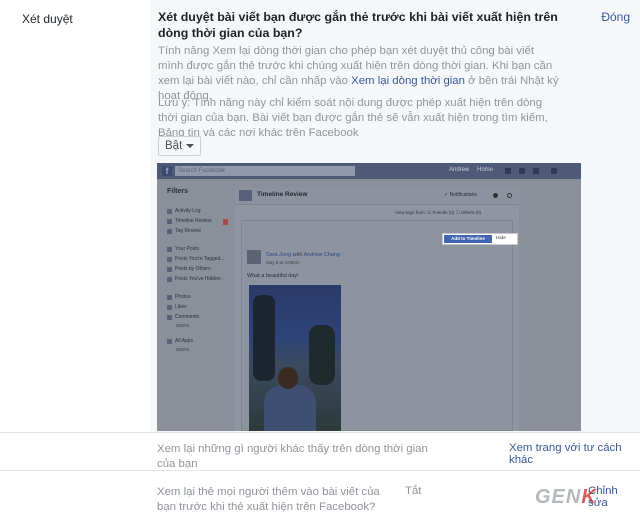 The height and width of the screenshot is (516, 640). What do you see at coordinates (167, 171) in the screenshot?
I see `facebook-logo-icon: f` at bounding box center [167, 171].